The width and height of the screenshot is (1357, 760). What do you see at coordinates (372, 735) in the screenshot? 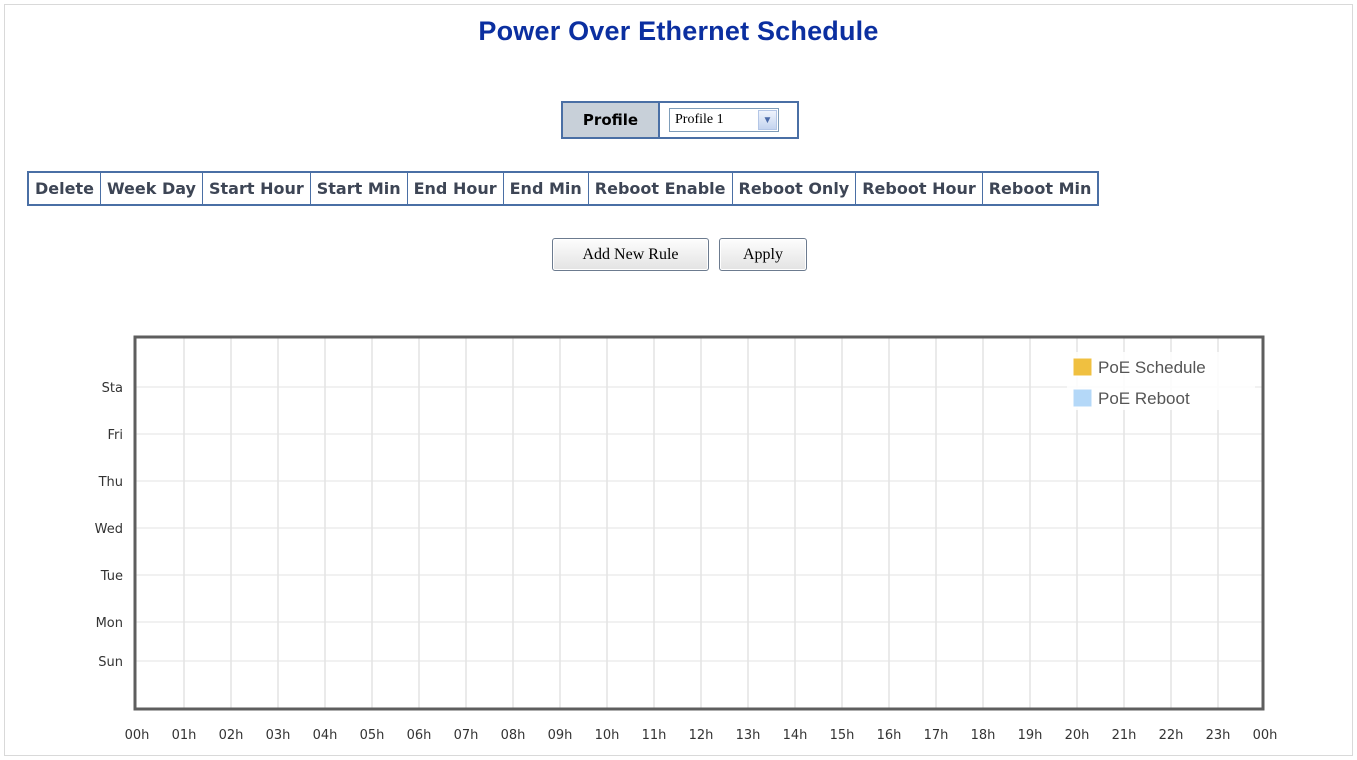
I see `chart-x-tick-label: 05h` at bounding box center [372, 735].